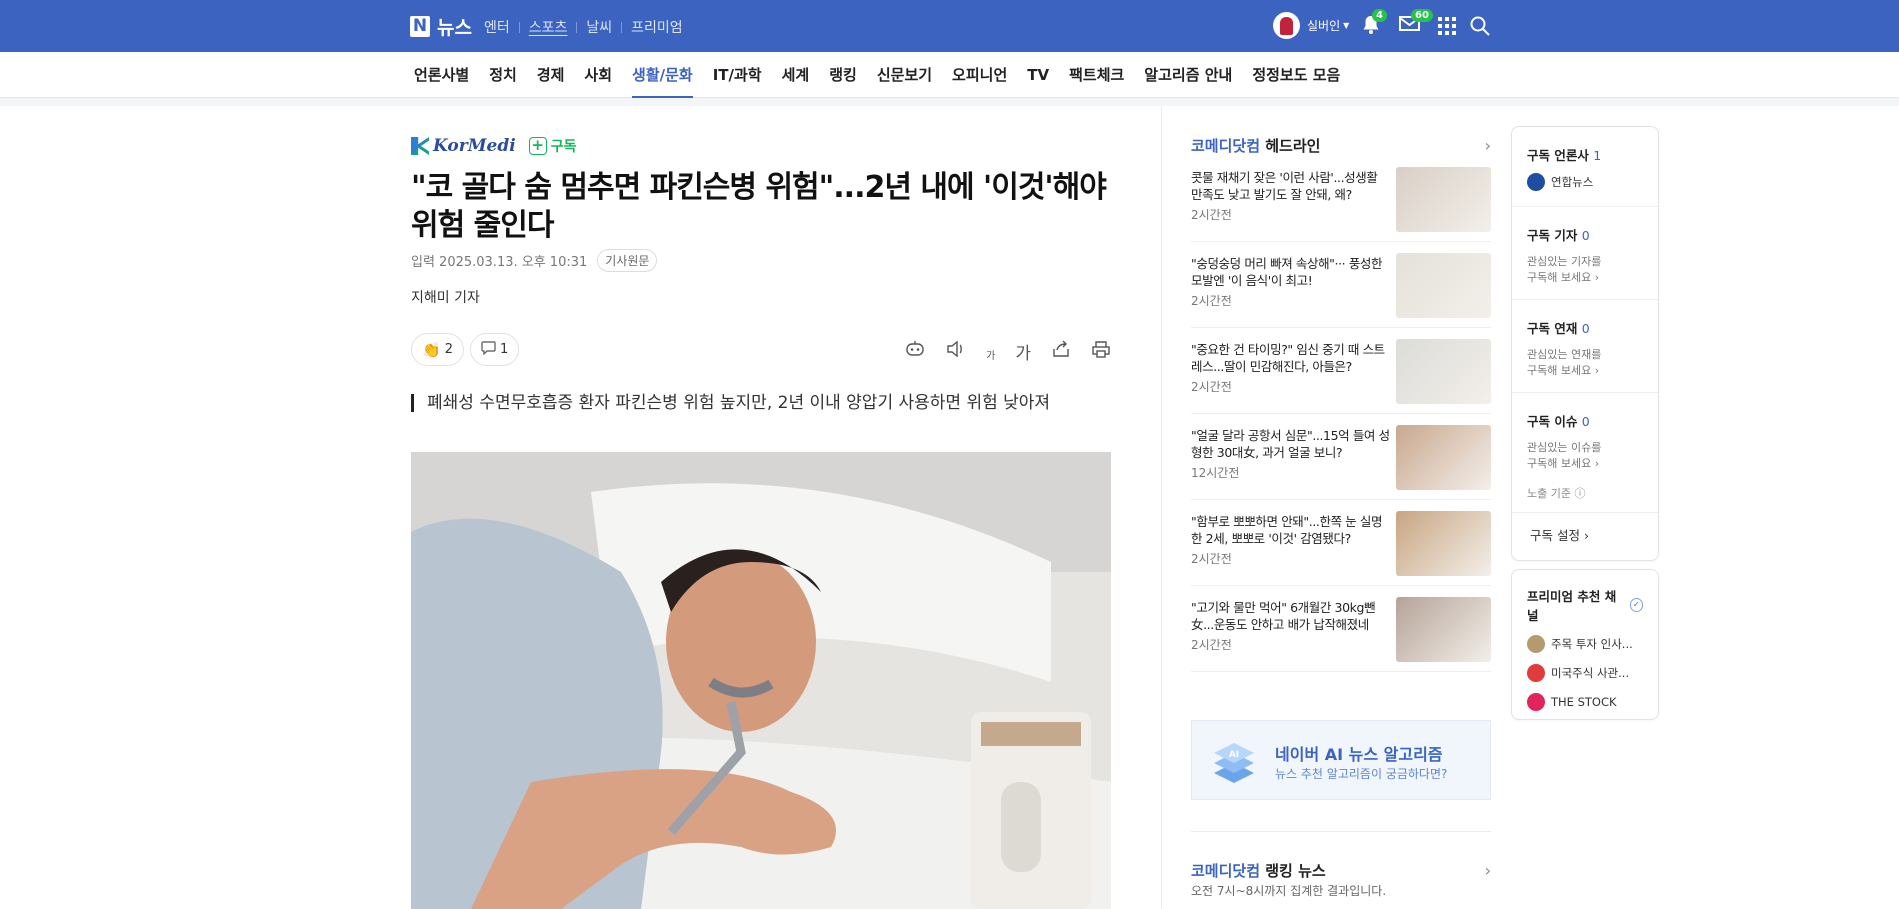 This screenshot has height=909, width=1899. I want to click on info-icon: ⓘ, so click(1580, 493).